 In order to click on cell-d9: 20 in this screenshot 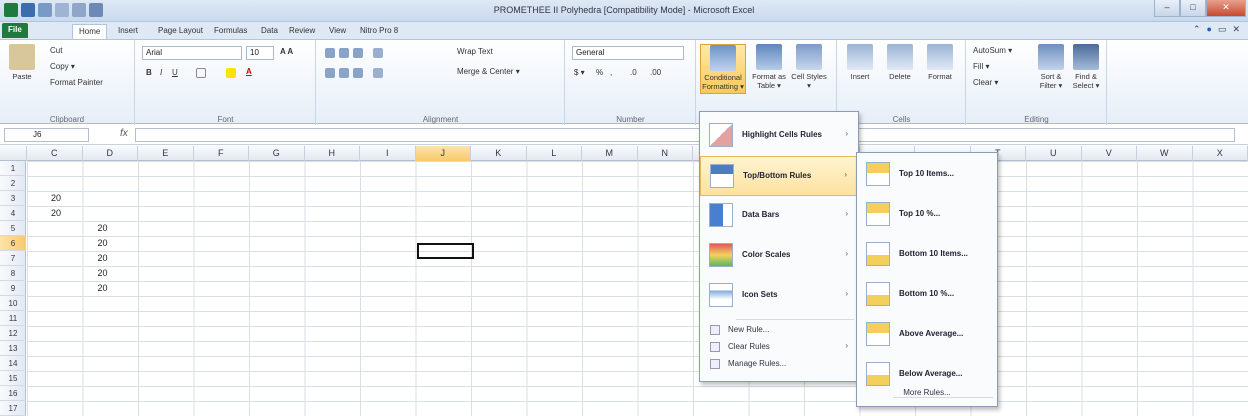, I will do `click(103, 288)`.